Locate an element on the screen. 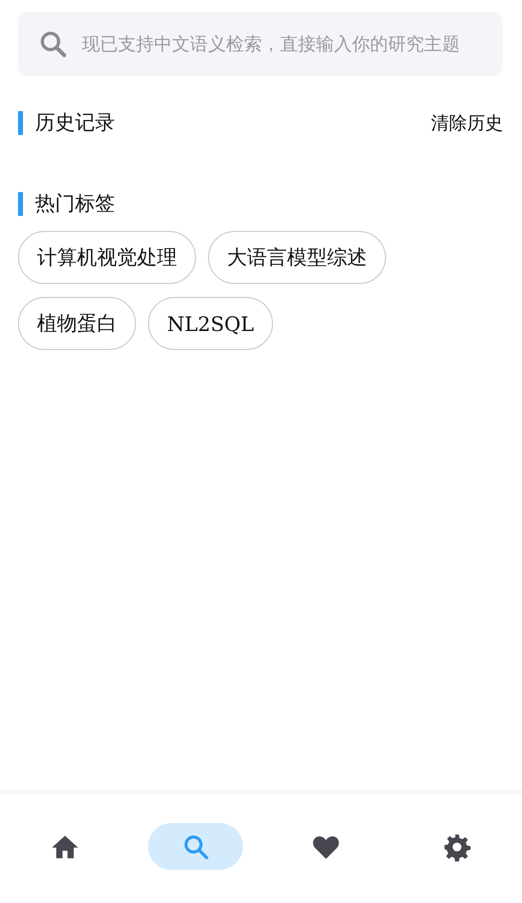 The image size is (522, 903). nav-search-button is located at coordinates (196, 846).